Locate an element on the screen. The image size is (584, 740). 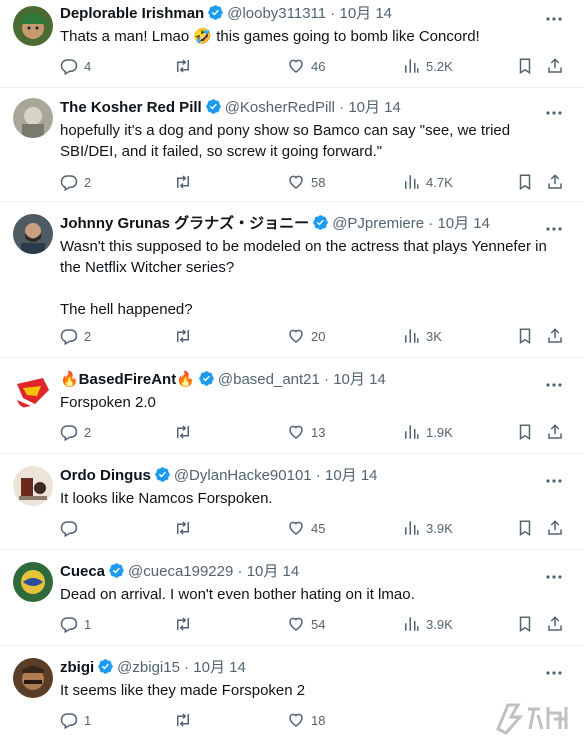
action-bar: 4 46 5.2K is located at coordinates (312, 66).